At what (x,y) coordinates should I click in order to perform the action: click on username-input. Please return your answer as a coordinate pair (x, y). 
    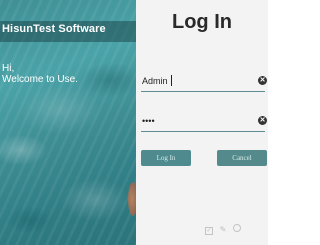
    Looking at the image, I should click on (195, 80).